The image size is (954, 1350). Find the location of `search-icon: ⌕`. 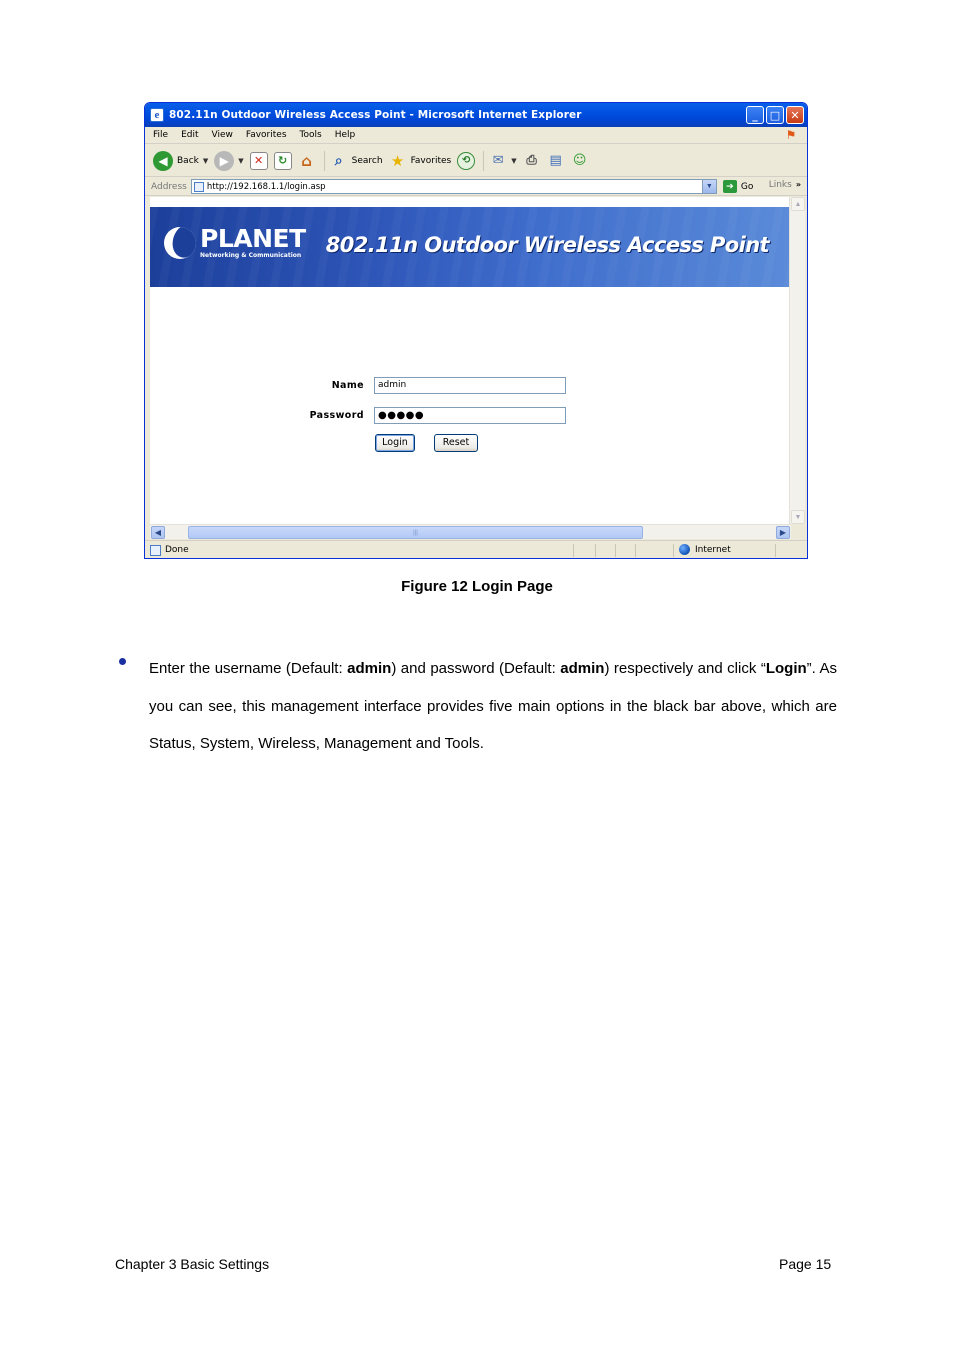

search-icon: ⌕ is located at coordinates (338, 160).